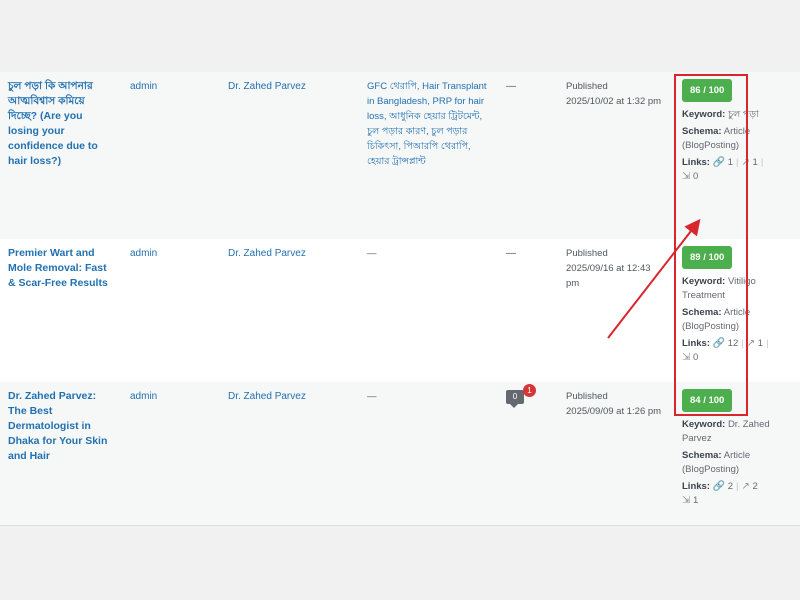  What do you see at coordinates (696, 500) in the screenshot?
I see `incoming-links-count: 1` at bounding box center [696, 500].